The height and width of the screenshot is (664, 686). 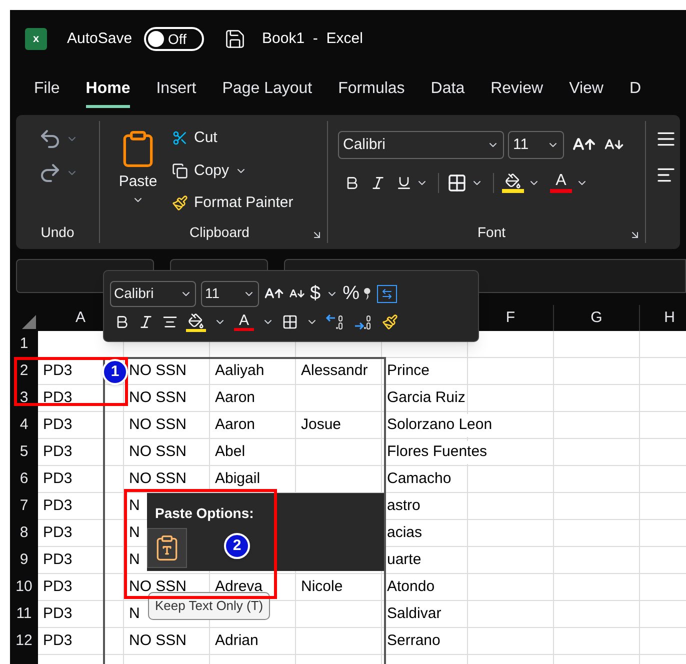 I want to click on percent-button: %, so click(x=351, y=293).